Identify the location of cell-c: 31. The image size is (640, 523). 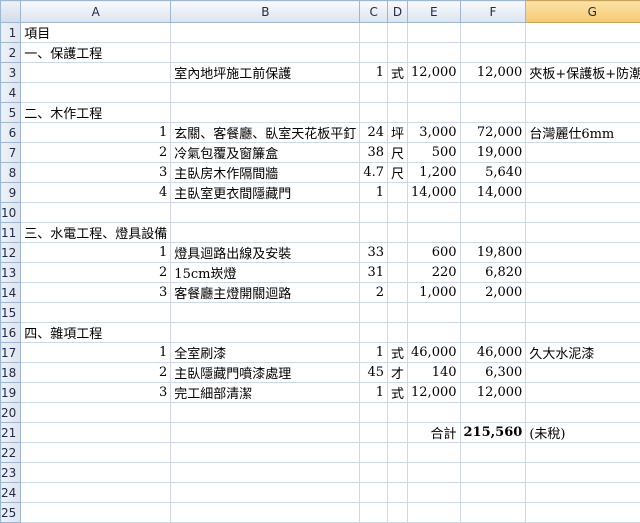
(374, 273).